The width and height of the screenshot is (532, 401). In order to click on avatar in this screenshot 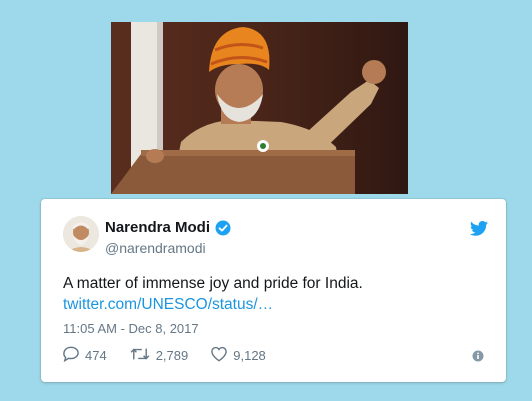, I will do `click(81, 234)`.